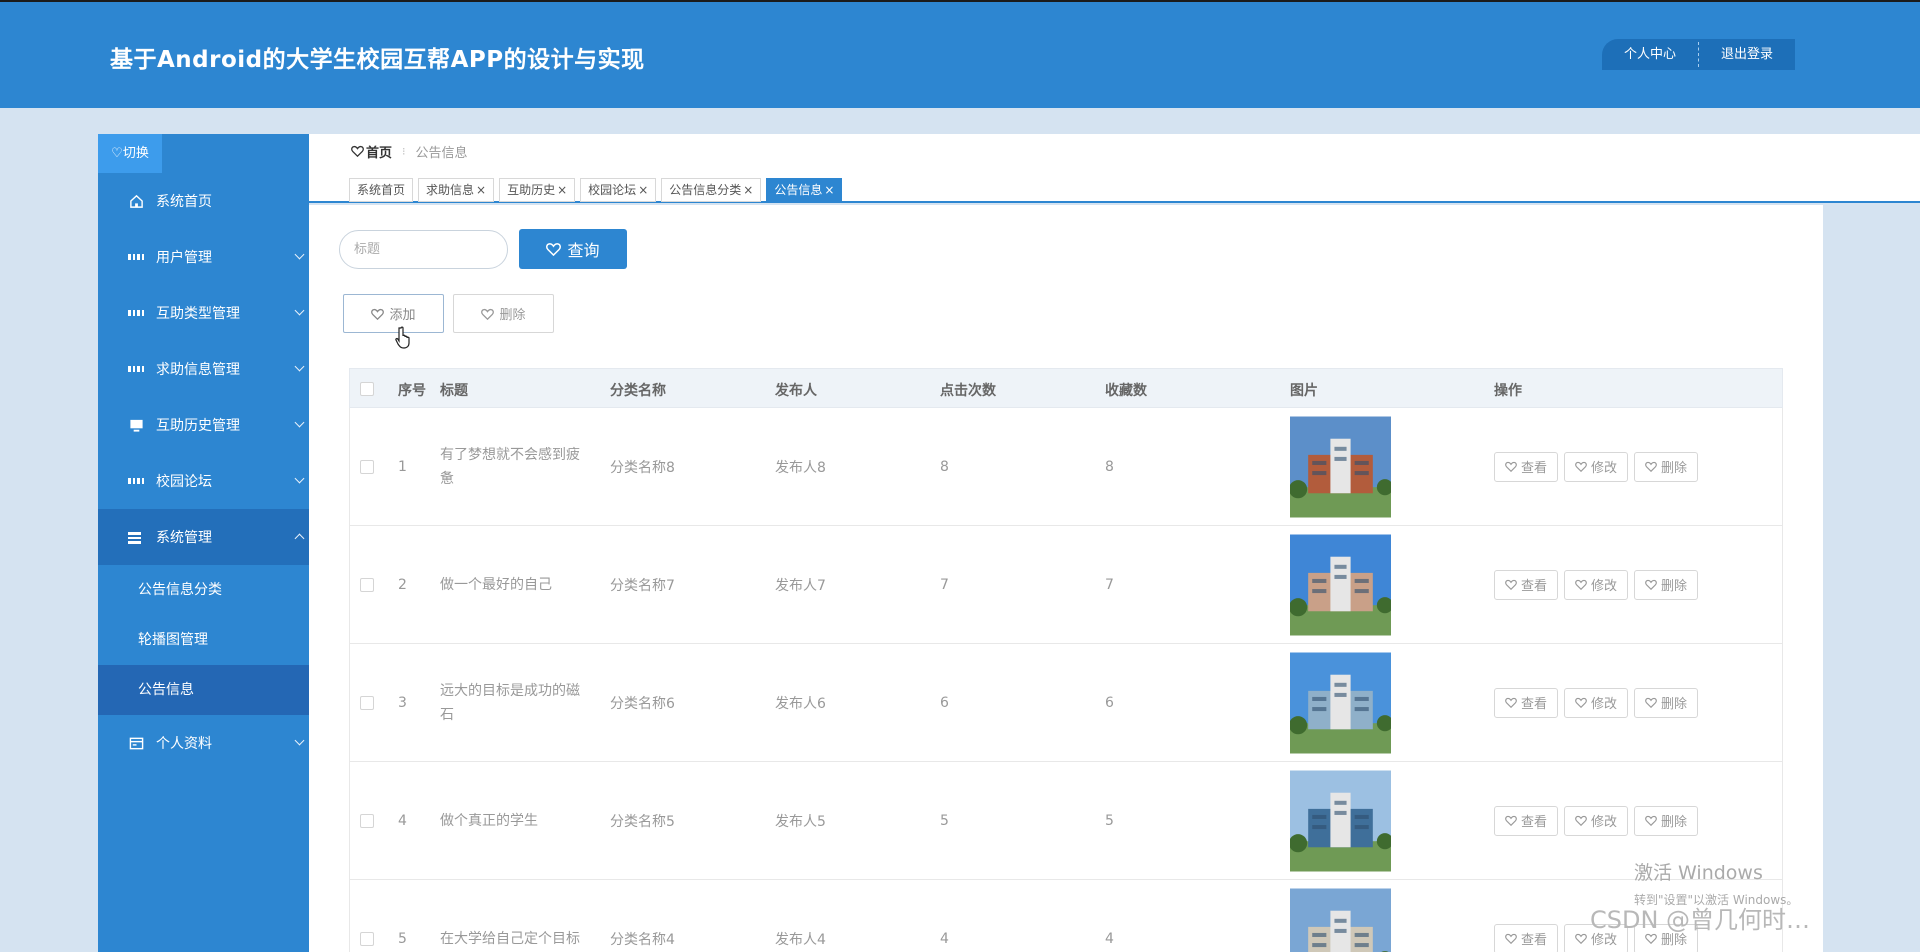 This screenshot has width=1920, height=952. Describe the element at coordinates (537, 190) in the screenshot. I see `tab-help-history: 互助历史 ×` at that location.